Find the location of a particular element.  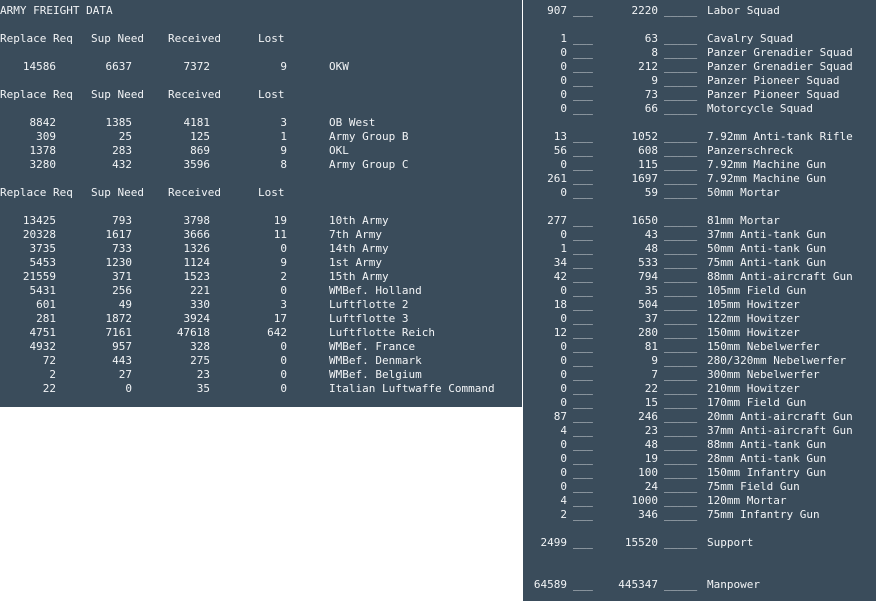

cell-replace-req: 21559 is located at coordinates (39, 276).